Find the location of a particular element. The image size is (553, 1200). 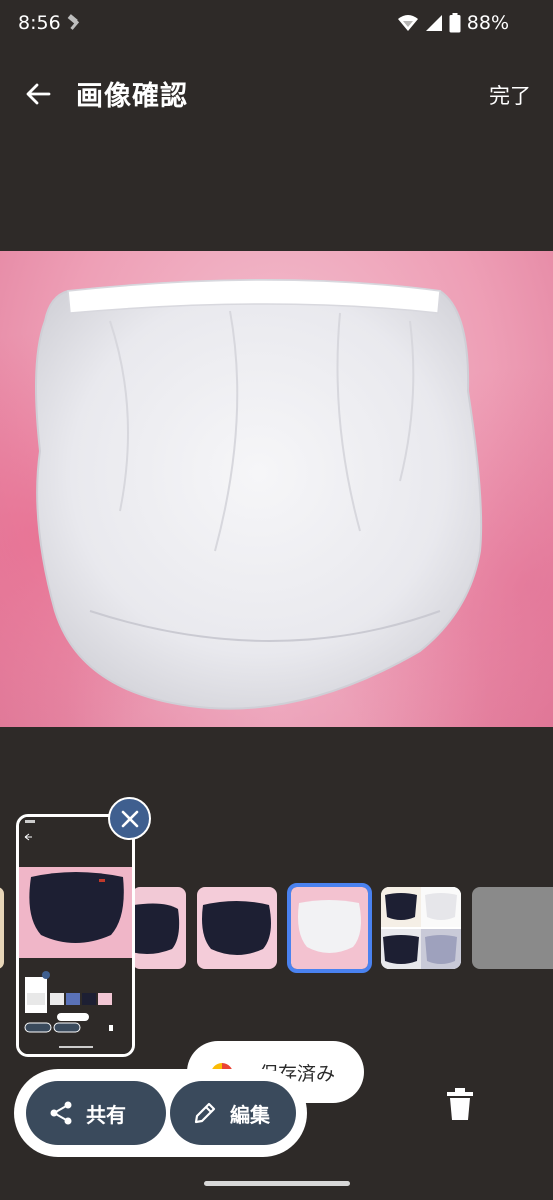

back-button is located at coordinates (38, 94).